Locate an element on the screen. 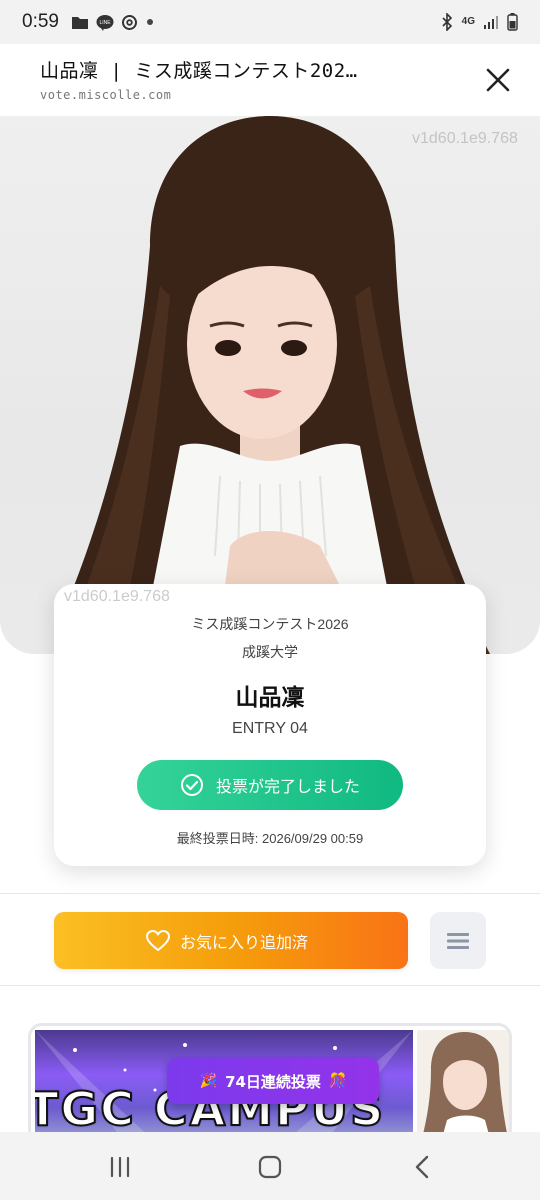 This screenshot has height=1200, width=540. vote-complete-button: 投票が完了しました is located at coordinates (270, 785).